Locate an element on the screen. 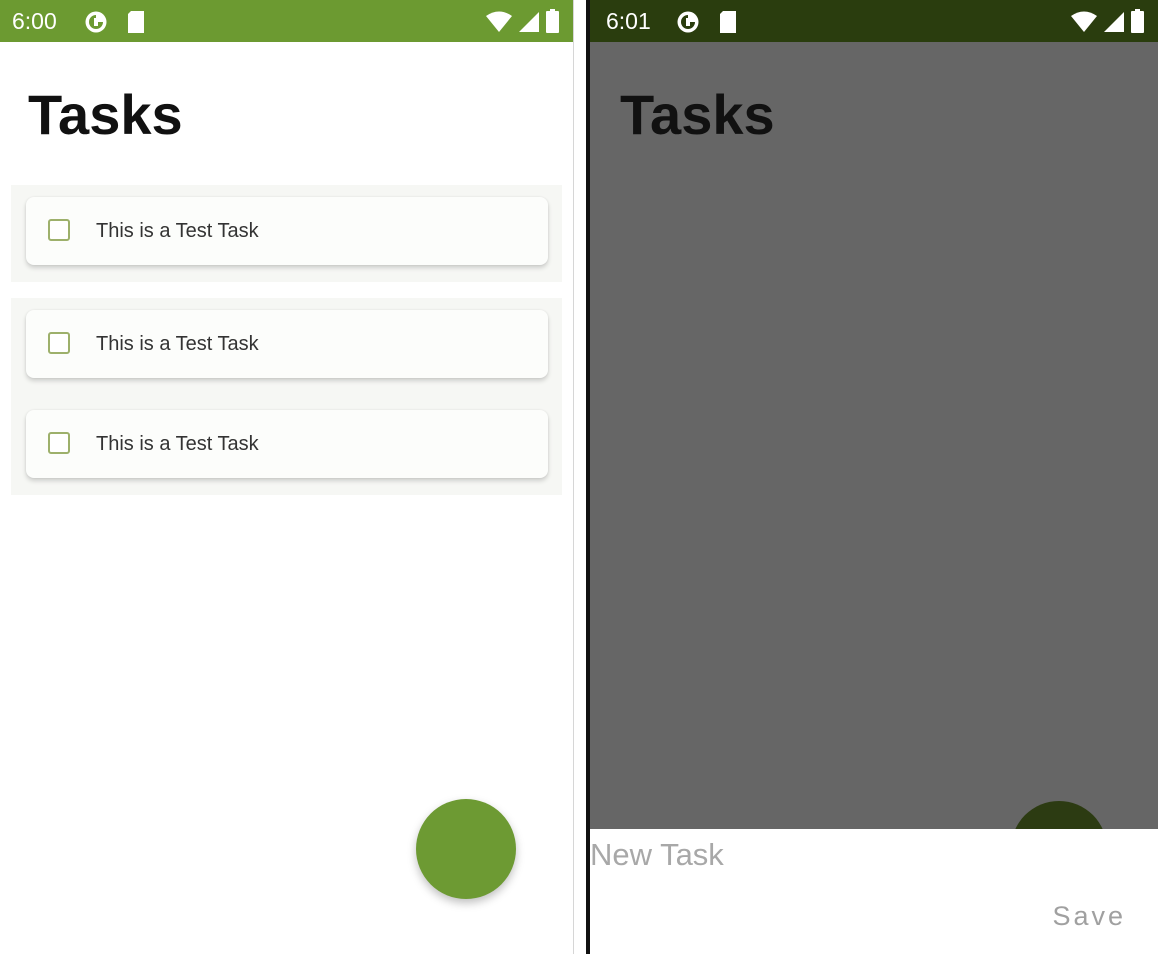 This screenshot has height=954, width=1158. add-task-fab is located at coordinates (466, 849).